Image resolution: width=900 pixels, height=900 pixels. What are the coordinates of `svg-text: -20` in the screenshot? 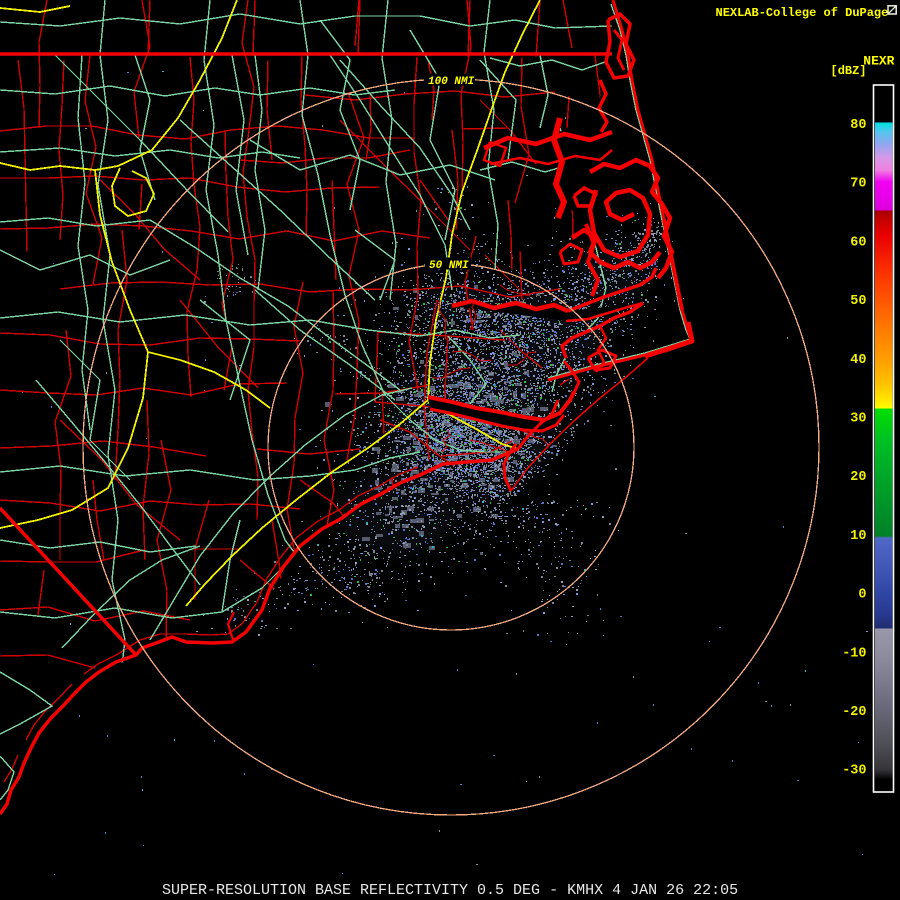 It's located at (854, 712).